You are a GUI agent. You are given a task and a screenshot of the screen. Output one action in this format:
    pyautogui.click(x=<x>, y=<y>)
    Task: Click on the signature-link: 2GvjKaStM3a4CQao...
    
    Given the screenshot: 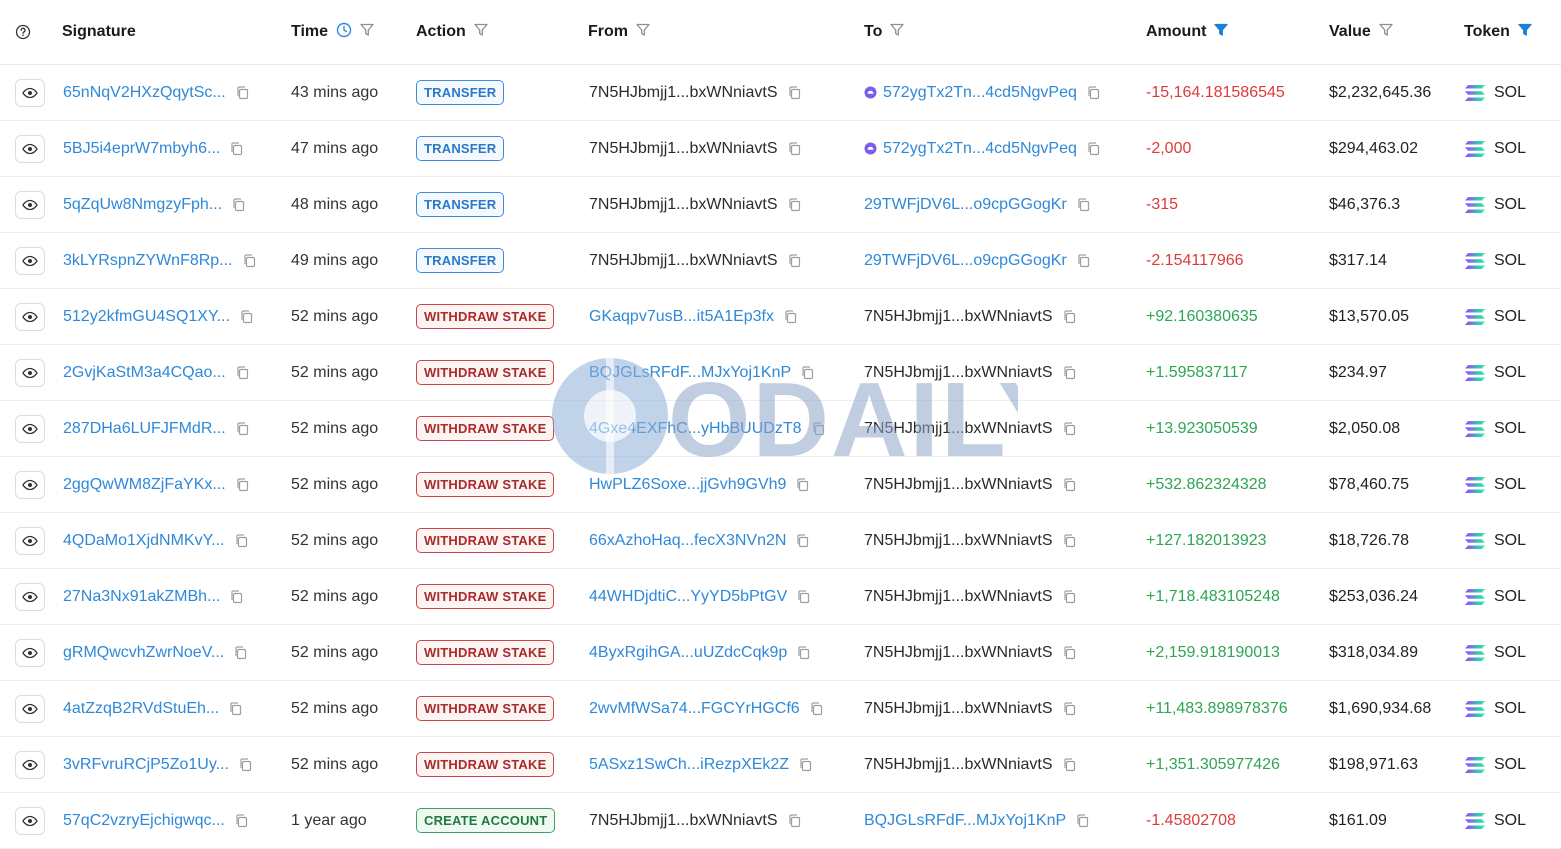 What is the action you would take?
    pyautogui.click(x=144, y=373)
    